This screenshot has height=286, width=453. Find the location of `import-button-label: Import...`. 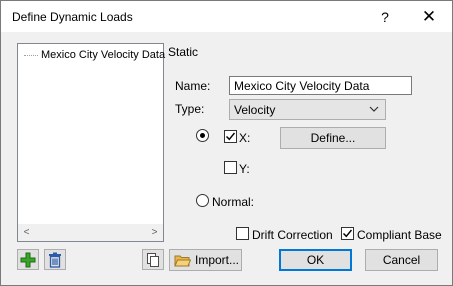

import-button-label: Import... is located at coordinates (217, 260).